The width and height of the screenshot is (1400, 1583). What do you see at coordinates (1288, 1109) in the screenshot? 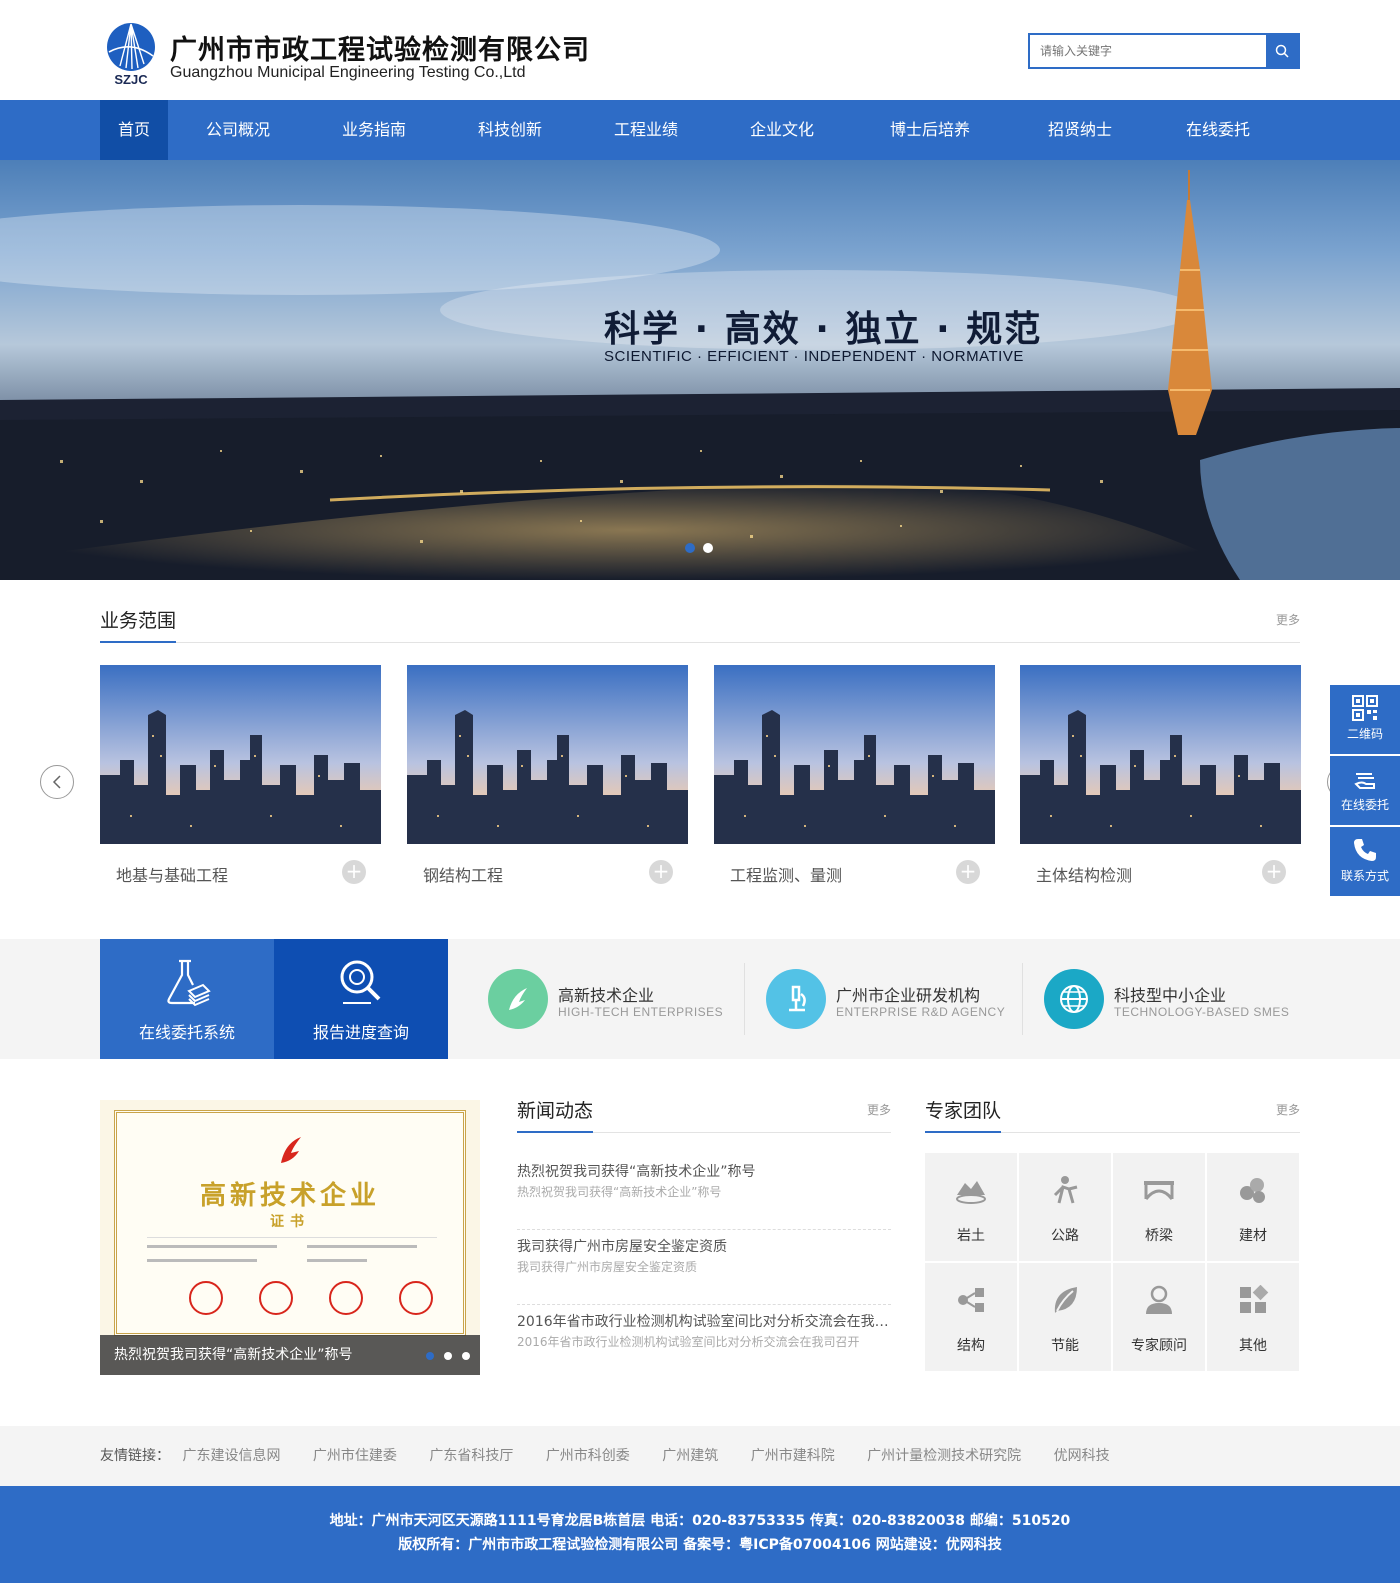
I see `experts-more-link: 更多` at bounding box center [1288, 1109].